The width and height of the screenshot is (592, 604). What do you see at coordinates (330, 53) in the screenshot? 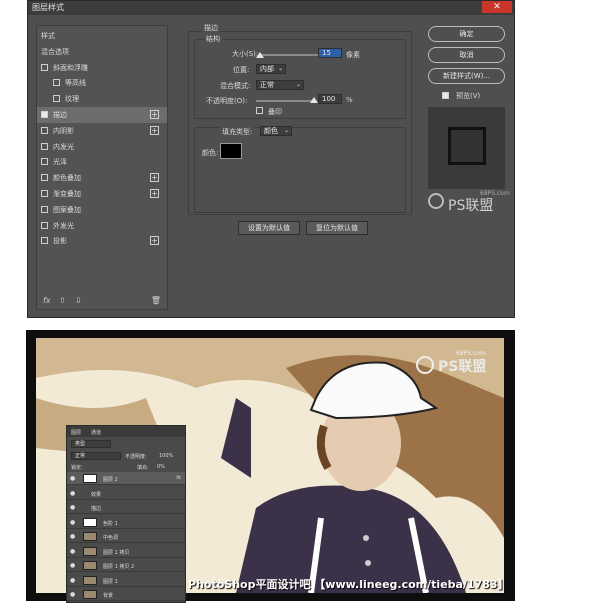
I see `size-input: 15` at bounding box center [330, 53].